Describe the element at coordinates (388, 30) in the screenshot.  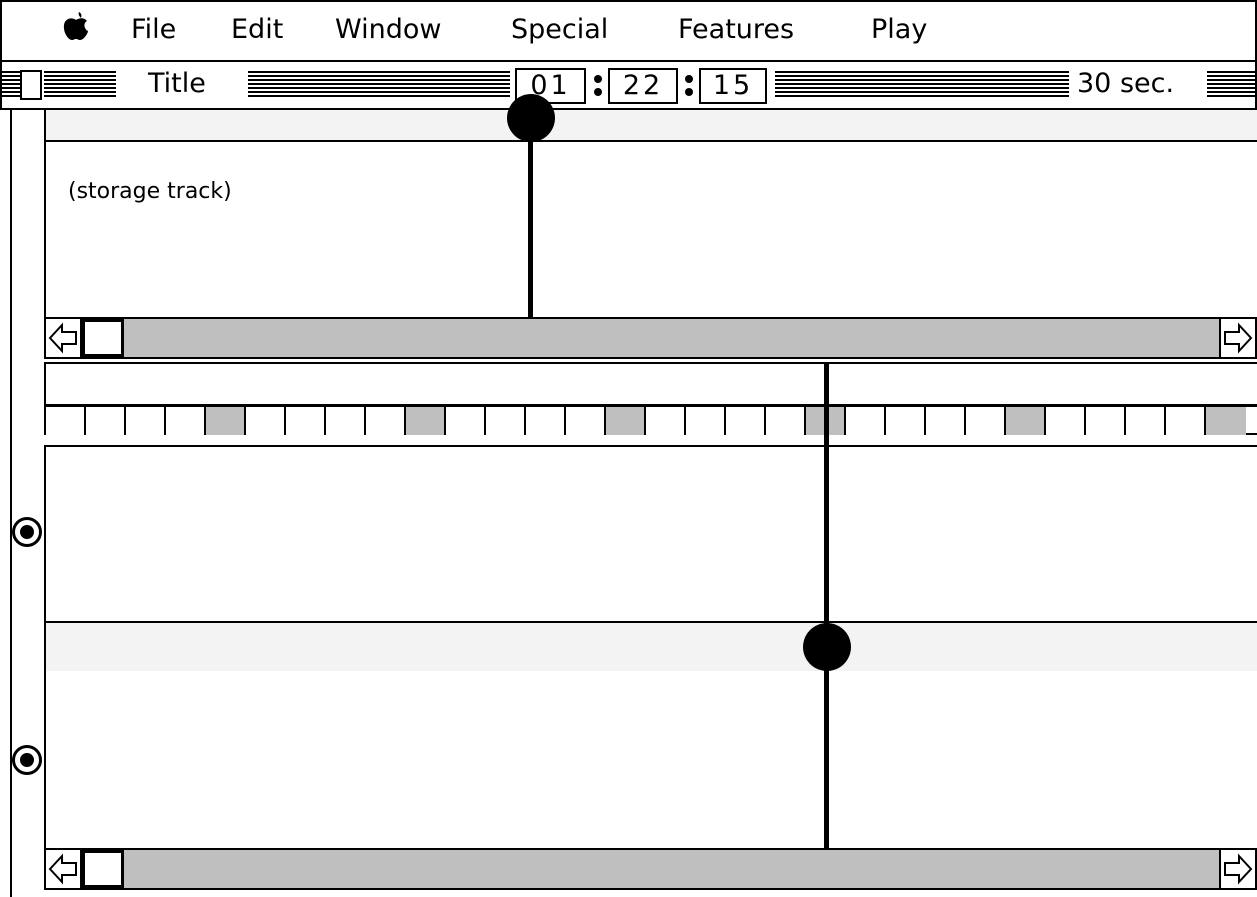
I see `menu-window: Window` at that location.